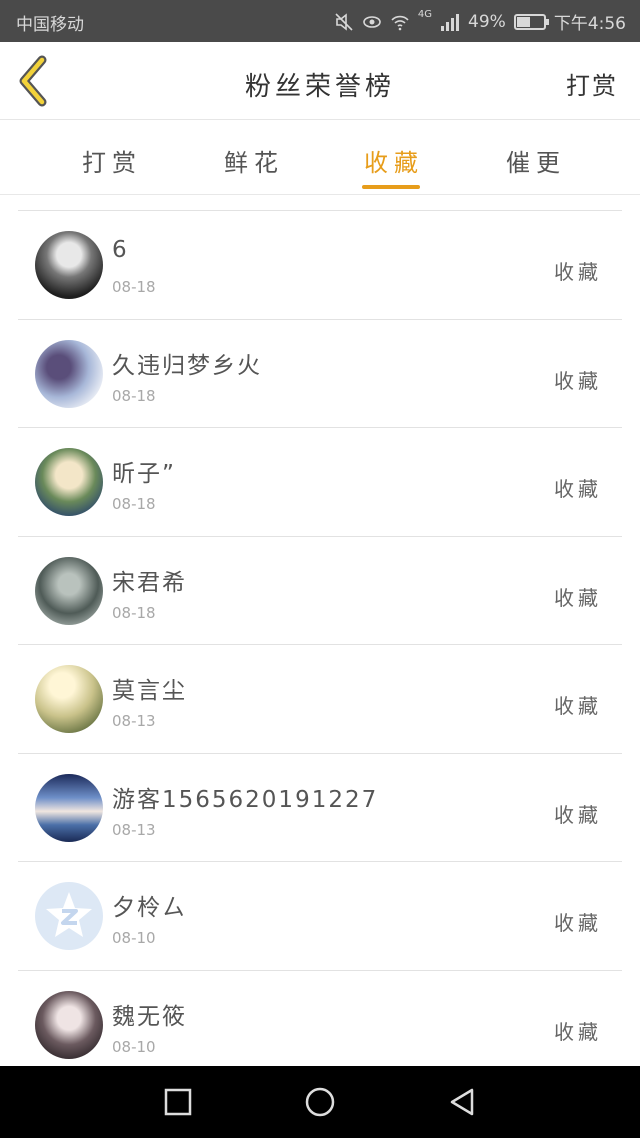 The width and height of the screenshot is (640, 1138). What do you see at coordinates (319, 87) in the screenshot?
I see `page-title: 粉丝荣誉榜` at bounding box center [319, 87].